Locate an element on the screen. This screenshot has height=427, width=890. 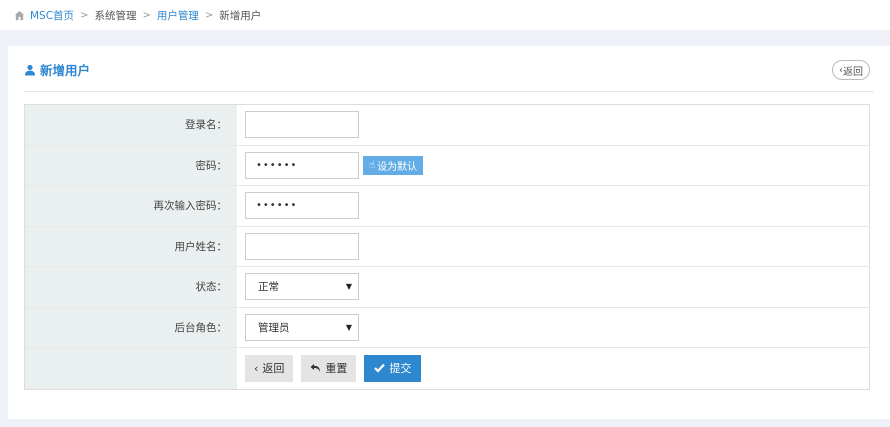
user-icon is located at coordinates (30, 69).